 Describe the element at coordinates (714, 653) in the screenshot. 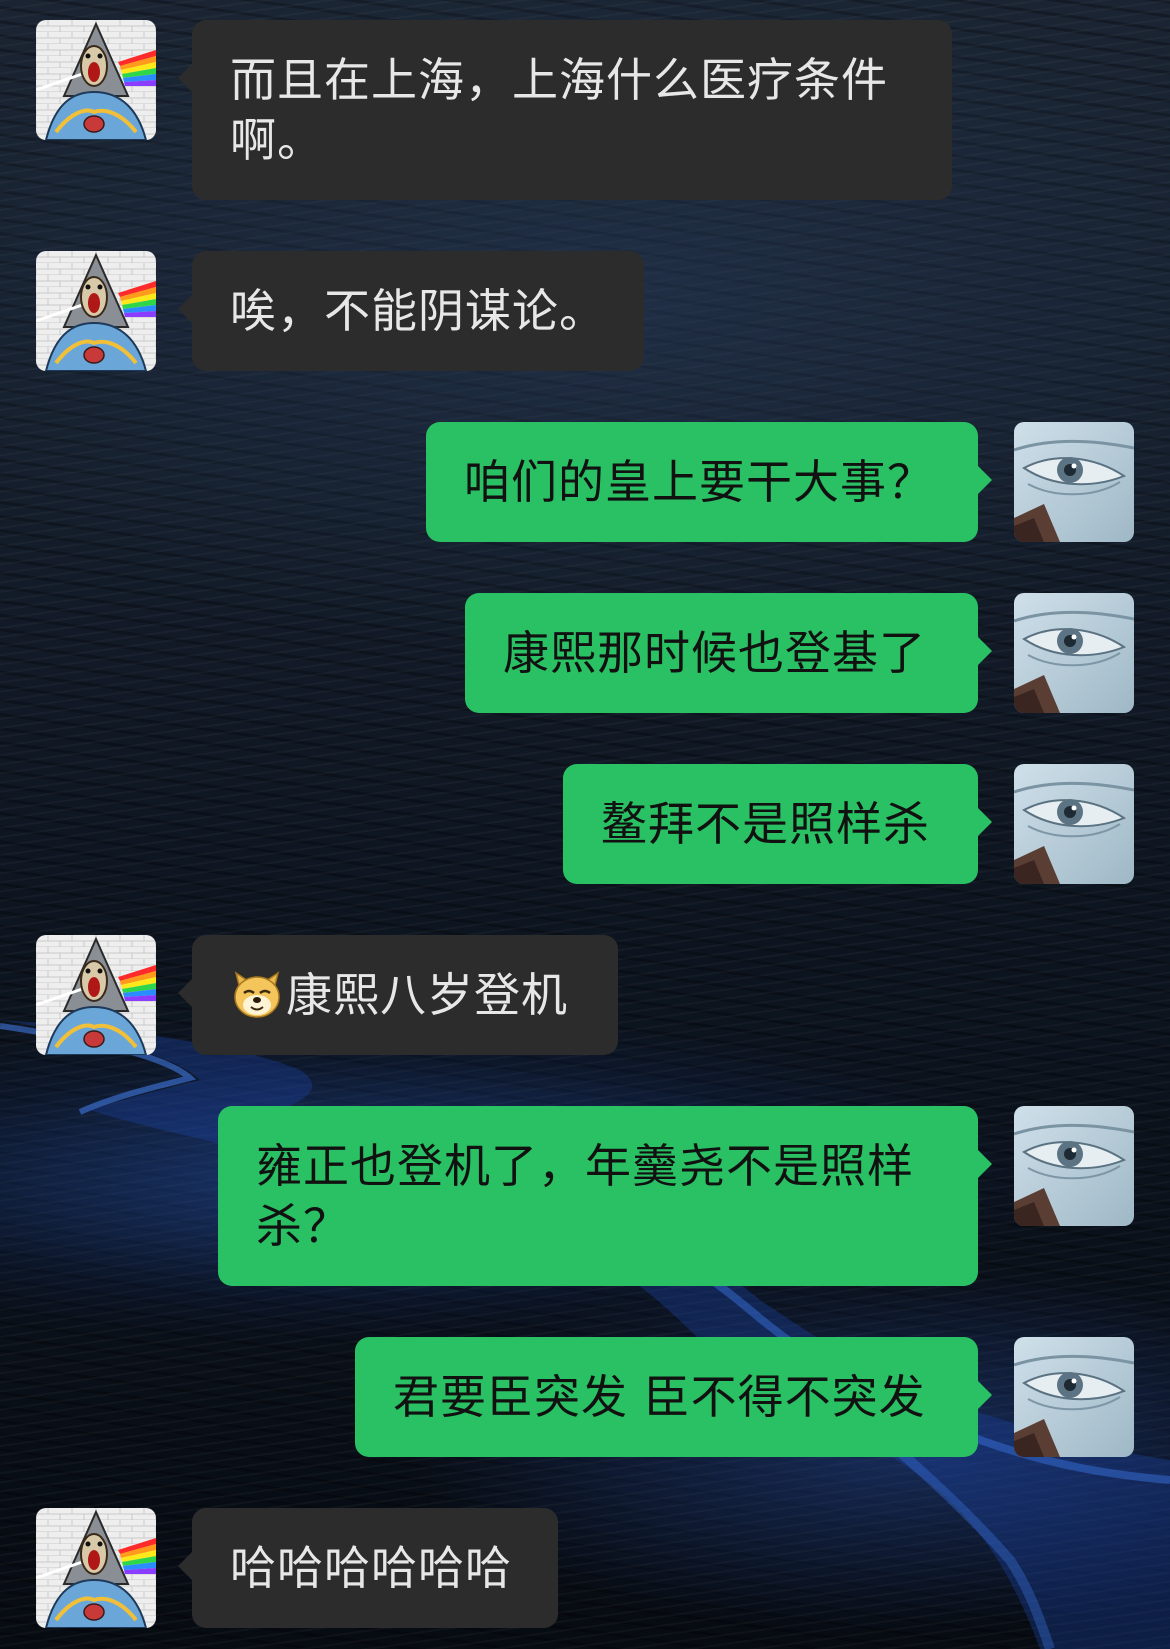

I see `message-text: 康熙那时候也登基了` at that location.